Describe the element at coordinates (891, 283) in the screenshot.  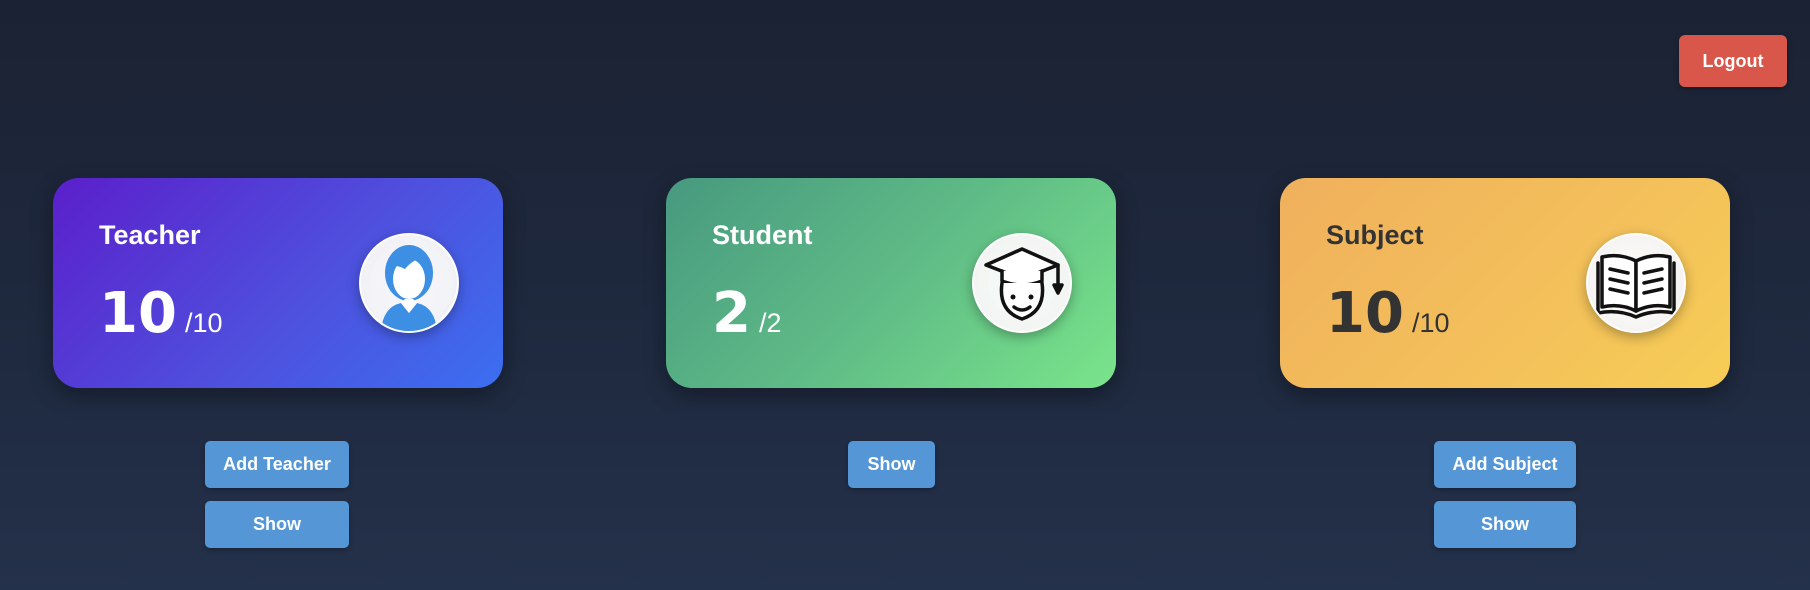
I see `student-card: Student 2 /2` at that location.